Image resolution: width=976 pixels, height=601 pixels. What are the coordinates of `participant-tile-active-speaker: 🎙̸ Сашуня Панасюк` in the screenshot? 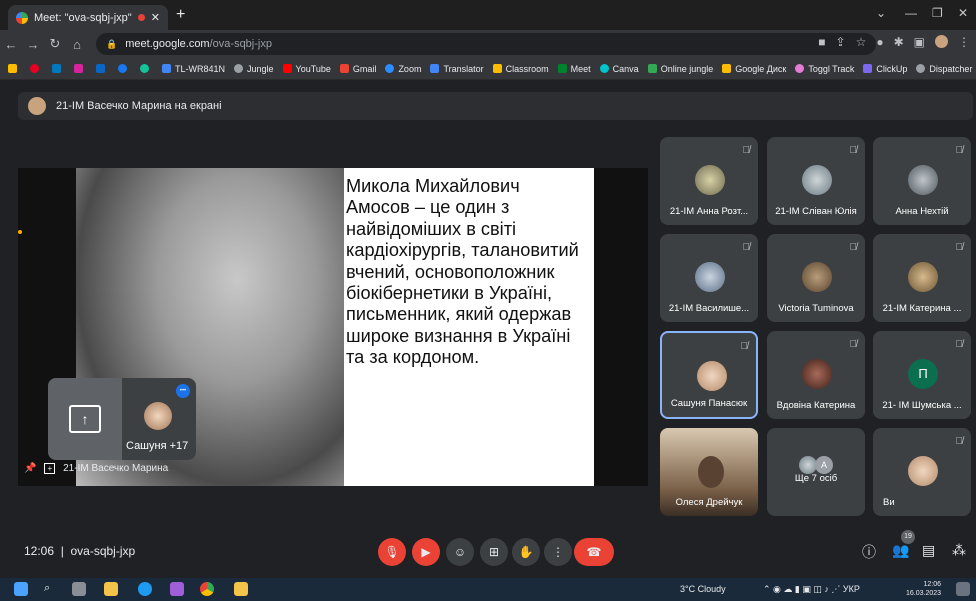 It's located at (709, 375).